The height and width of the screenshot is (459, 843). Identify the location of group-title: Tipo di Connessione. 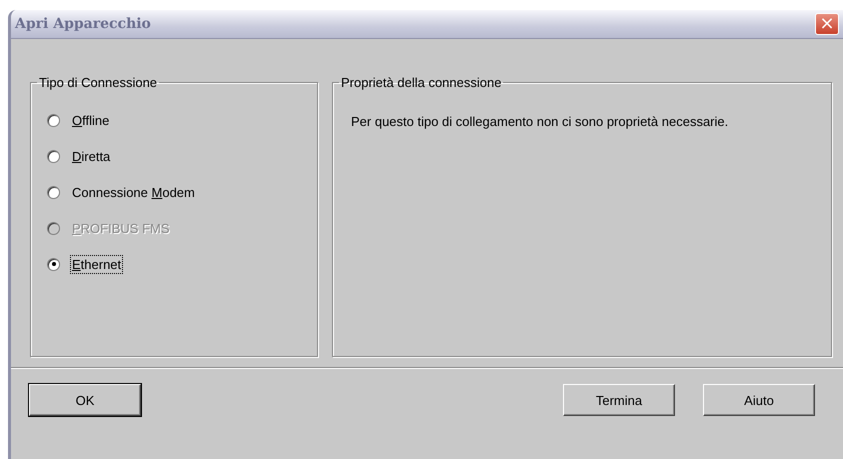
(98, 82).